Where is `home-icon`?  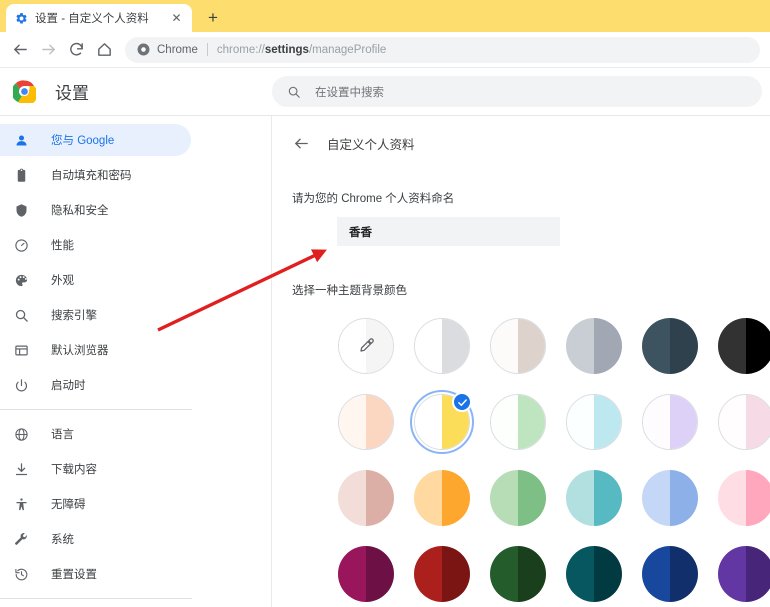 home-icon is located at coordinates (104, 50).